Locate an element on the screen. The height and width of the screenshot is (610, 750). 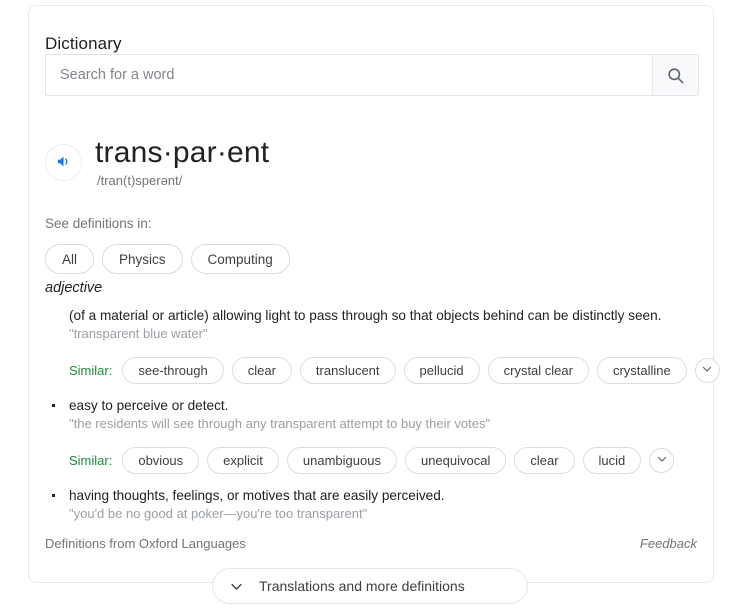
synonym-chip: unequivocal is located at coordinates (455, 460).